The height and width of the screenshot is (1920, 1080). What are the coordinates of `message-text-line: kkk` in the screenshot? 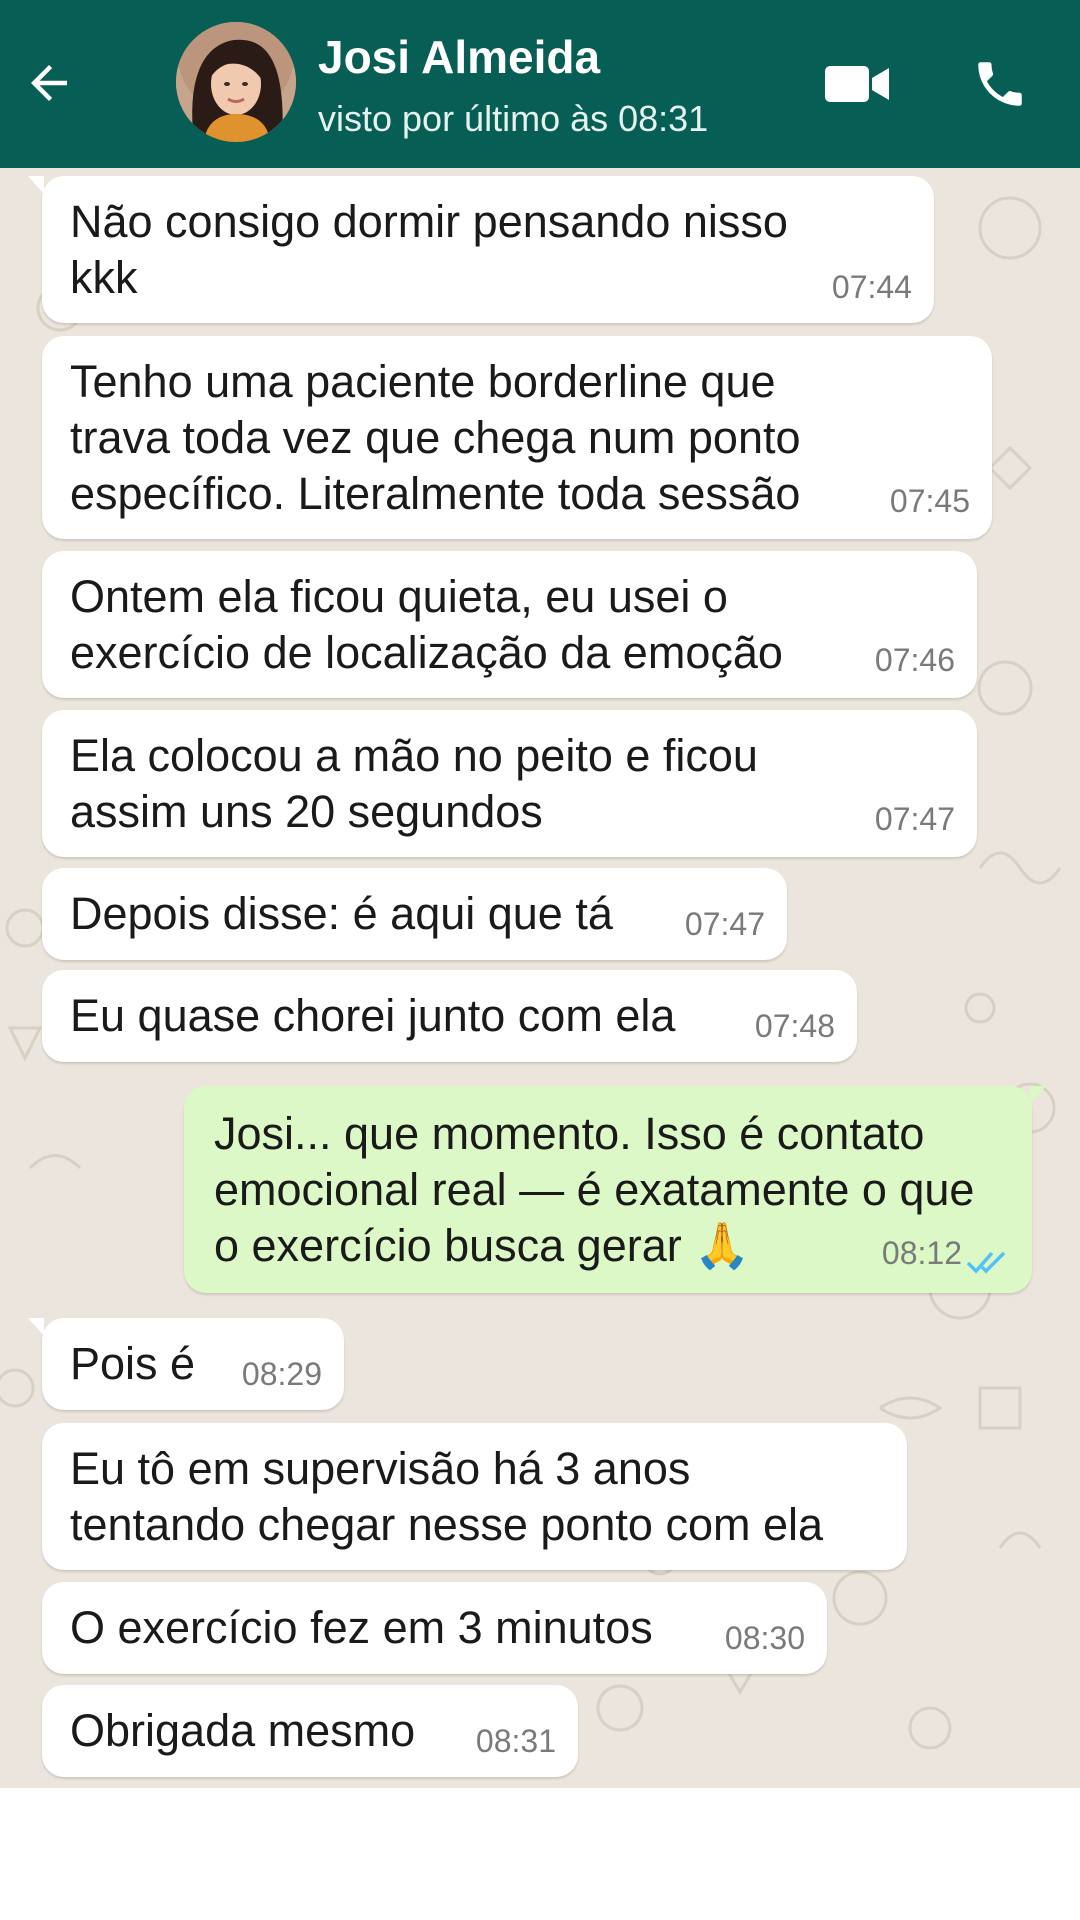 It's located at (104, 277).